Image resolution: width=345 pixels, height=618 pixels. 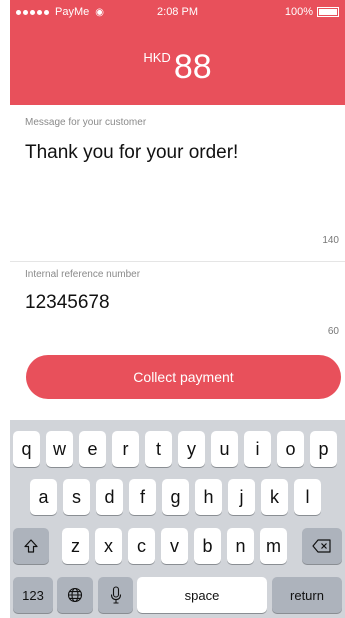 I want to click on key-a: a, so click(x=43, y=497).